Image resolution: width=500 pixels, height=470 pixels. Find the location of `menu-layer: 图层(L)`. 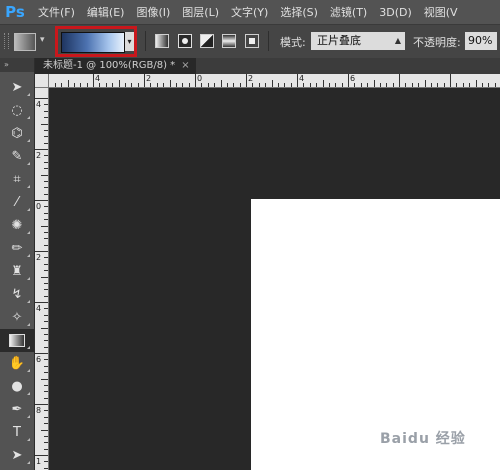

menu-layer: 图层(L) is located at coordinates (200, 12).